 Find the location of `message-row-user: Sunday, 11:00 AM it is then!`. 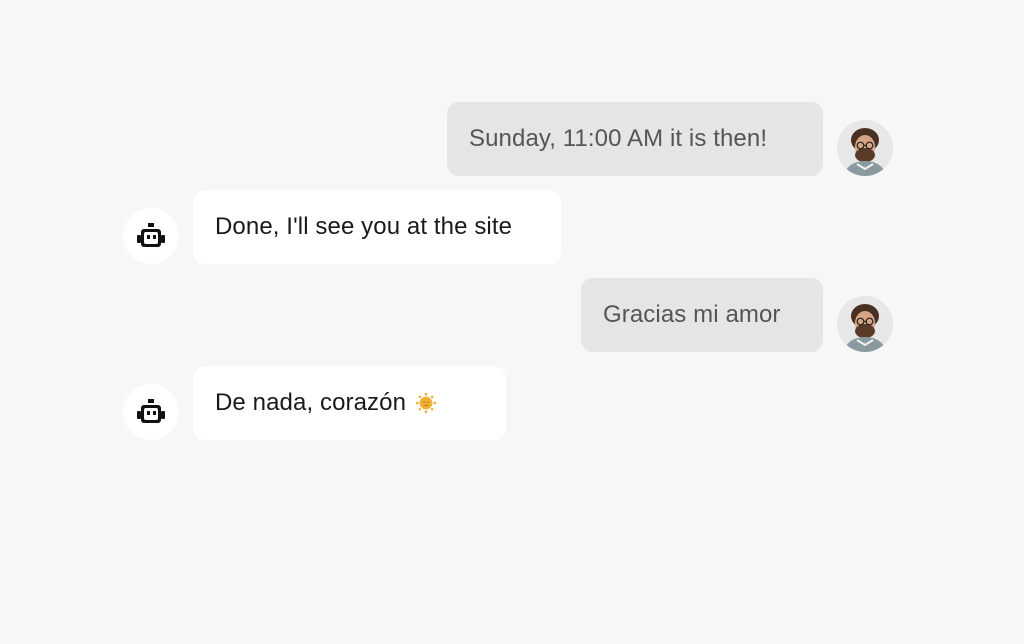

message-row-user: Sunday, 11:00 AM it is then! is located at coordinates (670, 139).